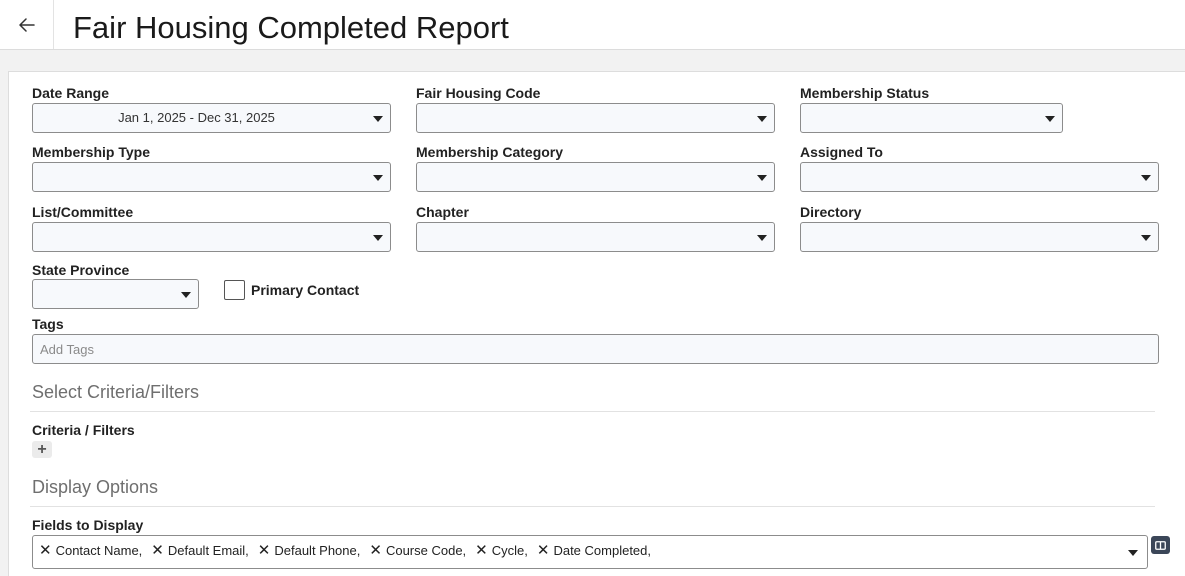  Describe the element at coordinates (426, 550) in the screenshot. I see `field-chip-label: Course Code,` at that location.